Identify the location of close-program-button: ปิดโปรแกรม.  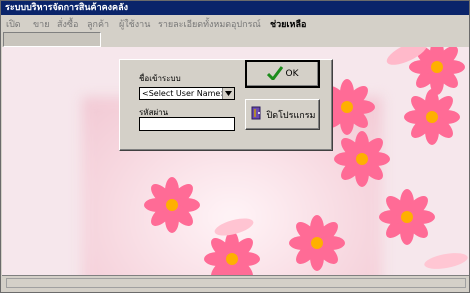
(282, 114).